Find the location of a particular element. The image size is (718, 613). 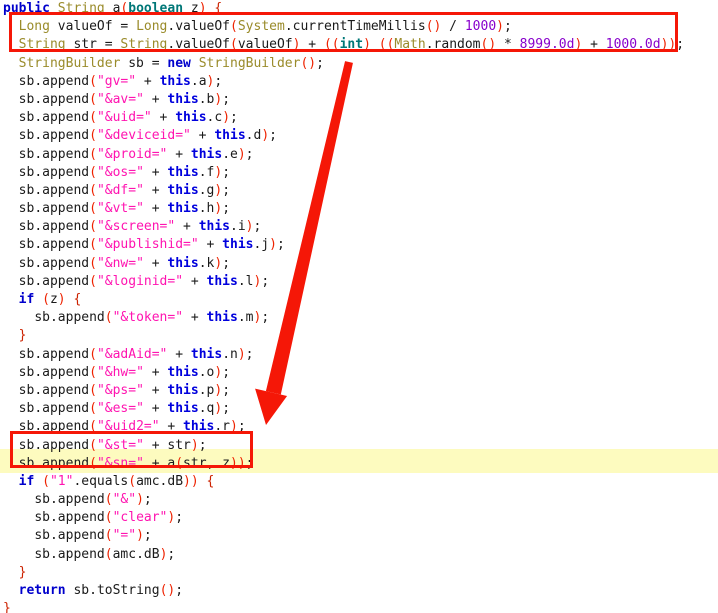

code-token-plain: * is located at coordinates (508, 45).